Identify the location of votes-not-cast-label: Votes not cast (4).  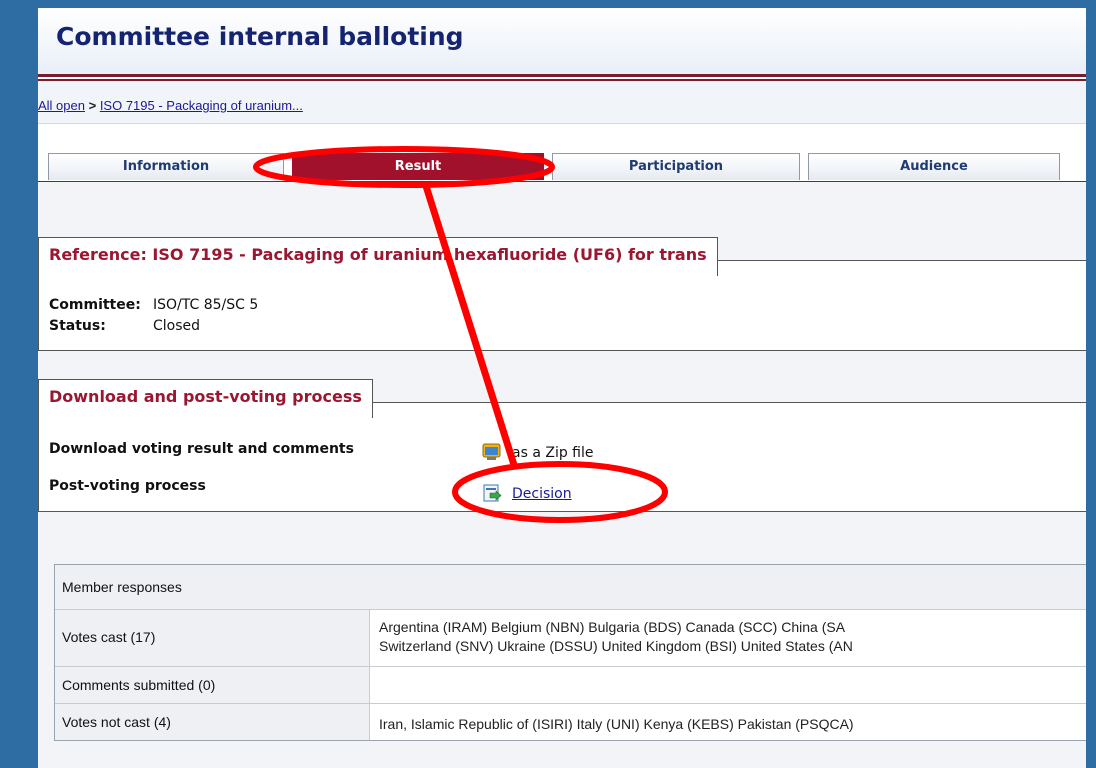
(116, 722).